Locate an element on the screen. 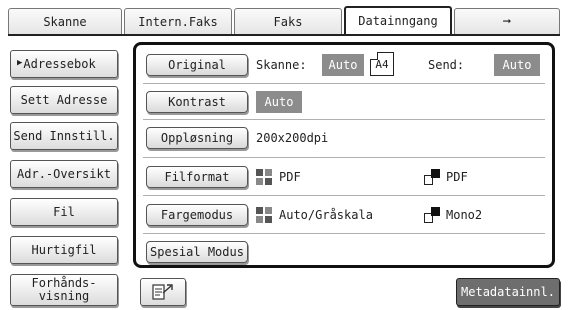 The width and height of the screenshot is (568, 310). metadata-entry-button: Metadatainnl. is located at coordinates (508, 292).